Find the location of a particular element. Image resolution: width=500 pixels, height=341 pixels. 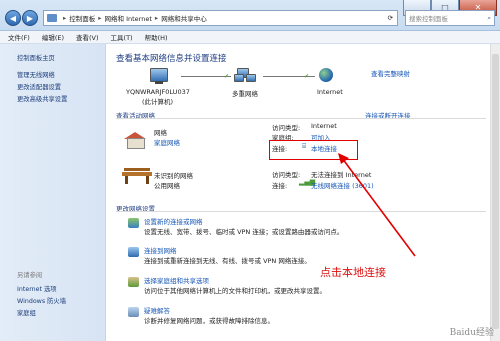

annotation-text: 点击本地连接 is located at coordinates (353, 272).